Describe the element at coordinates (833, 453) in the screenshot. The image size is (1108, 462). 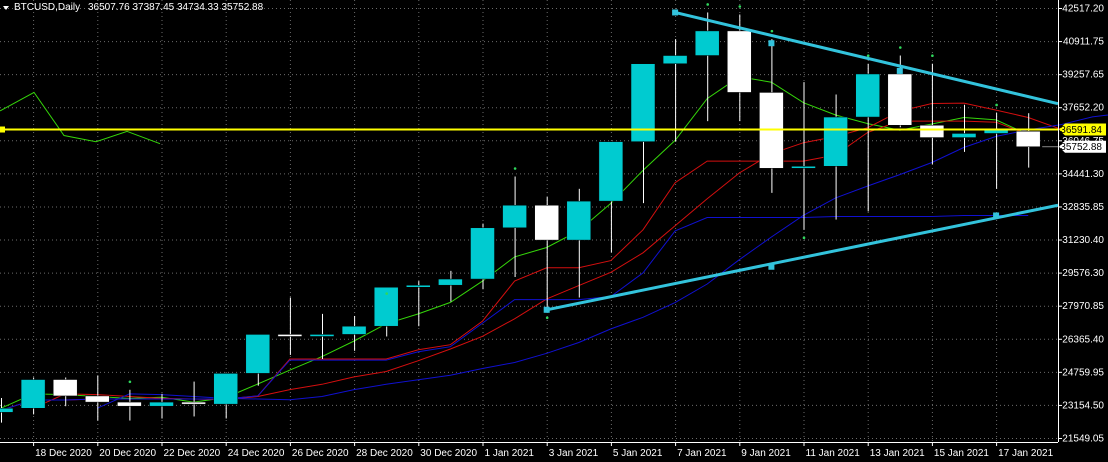
I see `x-tick-label: 11 Jan 2021` at that location.